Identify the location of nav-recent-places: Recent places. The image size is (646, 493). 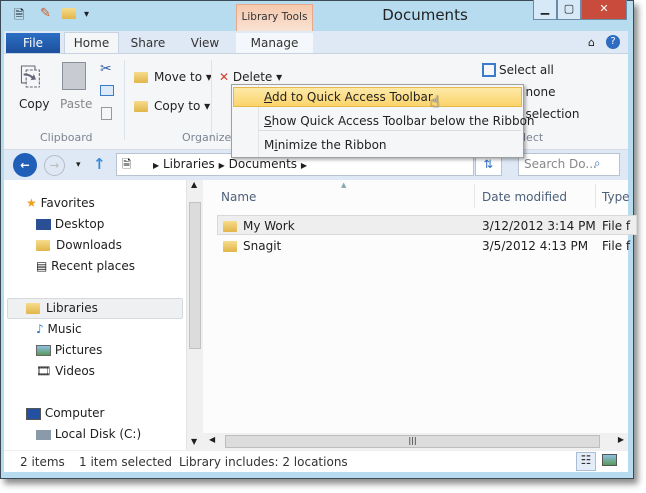
(93, 266).